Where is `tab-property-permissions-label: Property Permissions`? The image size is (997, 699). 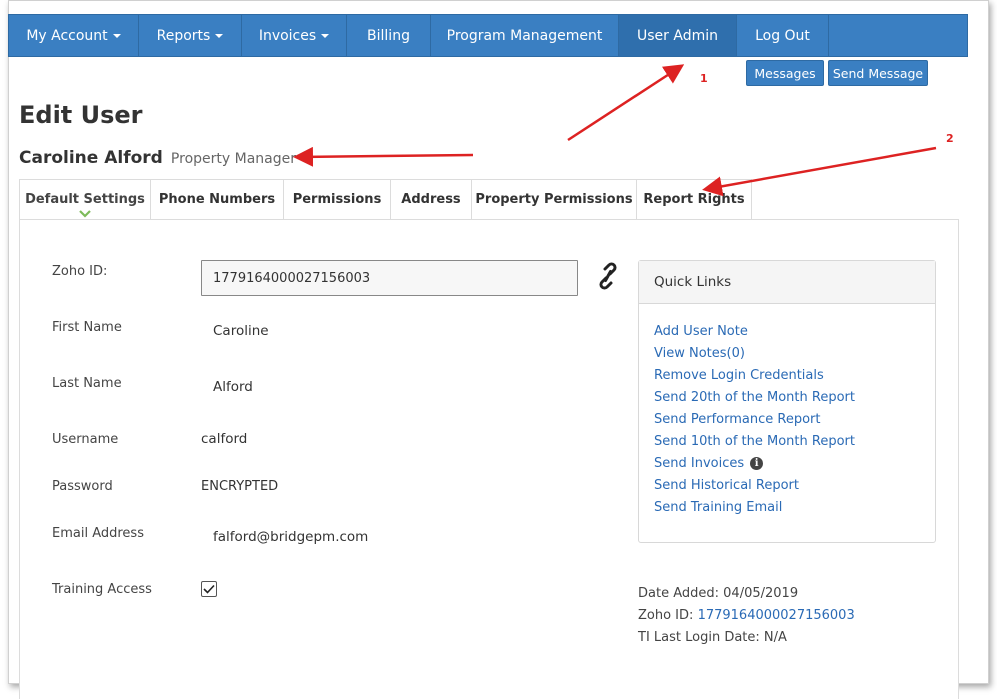 tab-property-permissions-label: Property Permissions is located at coordinates (554, 199).